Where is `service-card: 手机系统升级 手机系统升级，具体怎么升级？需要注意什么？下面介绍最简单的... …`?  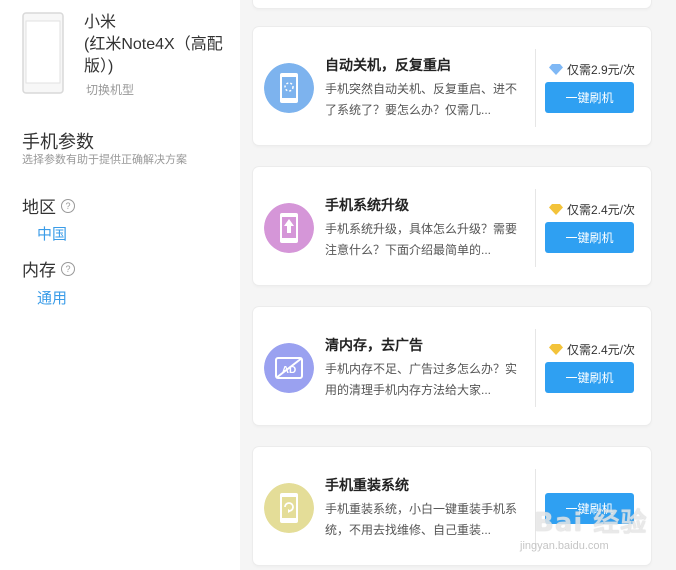 service-card: 手机系统升级 手机系统升级，具体怎么升级？需要注意什么？下面介绍最简单的... … is located at coordinates (452, 226).